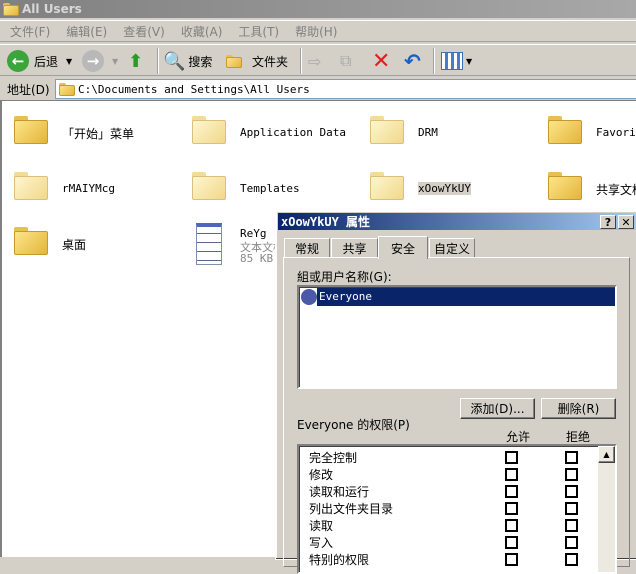 Image resolution: width=636 pixels, height=574 pixels. I want to click on item-label: DRM, so click(428, 132).